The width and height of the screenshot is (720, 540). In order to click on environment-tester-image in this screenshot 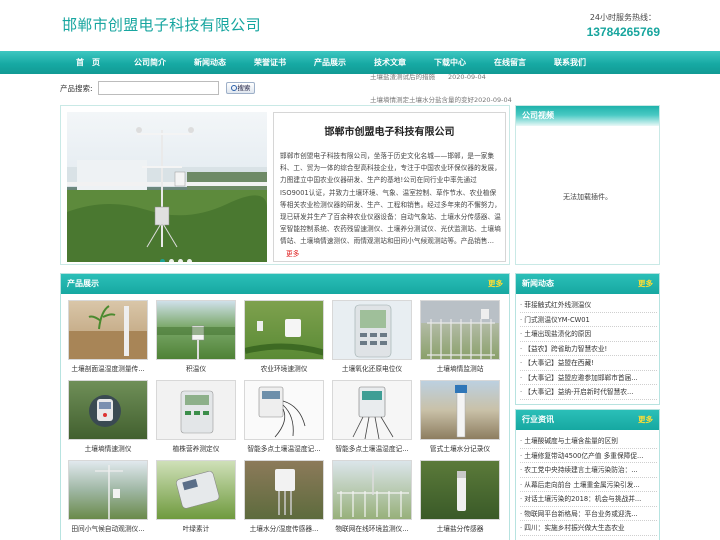, I will do `click(284, 337)`.